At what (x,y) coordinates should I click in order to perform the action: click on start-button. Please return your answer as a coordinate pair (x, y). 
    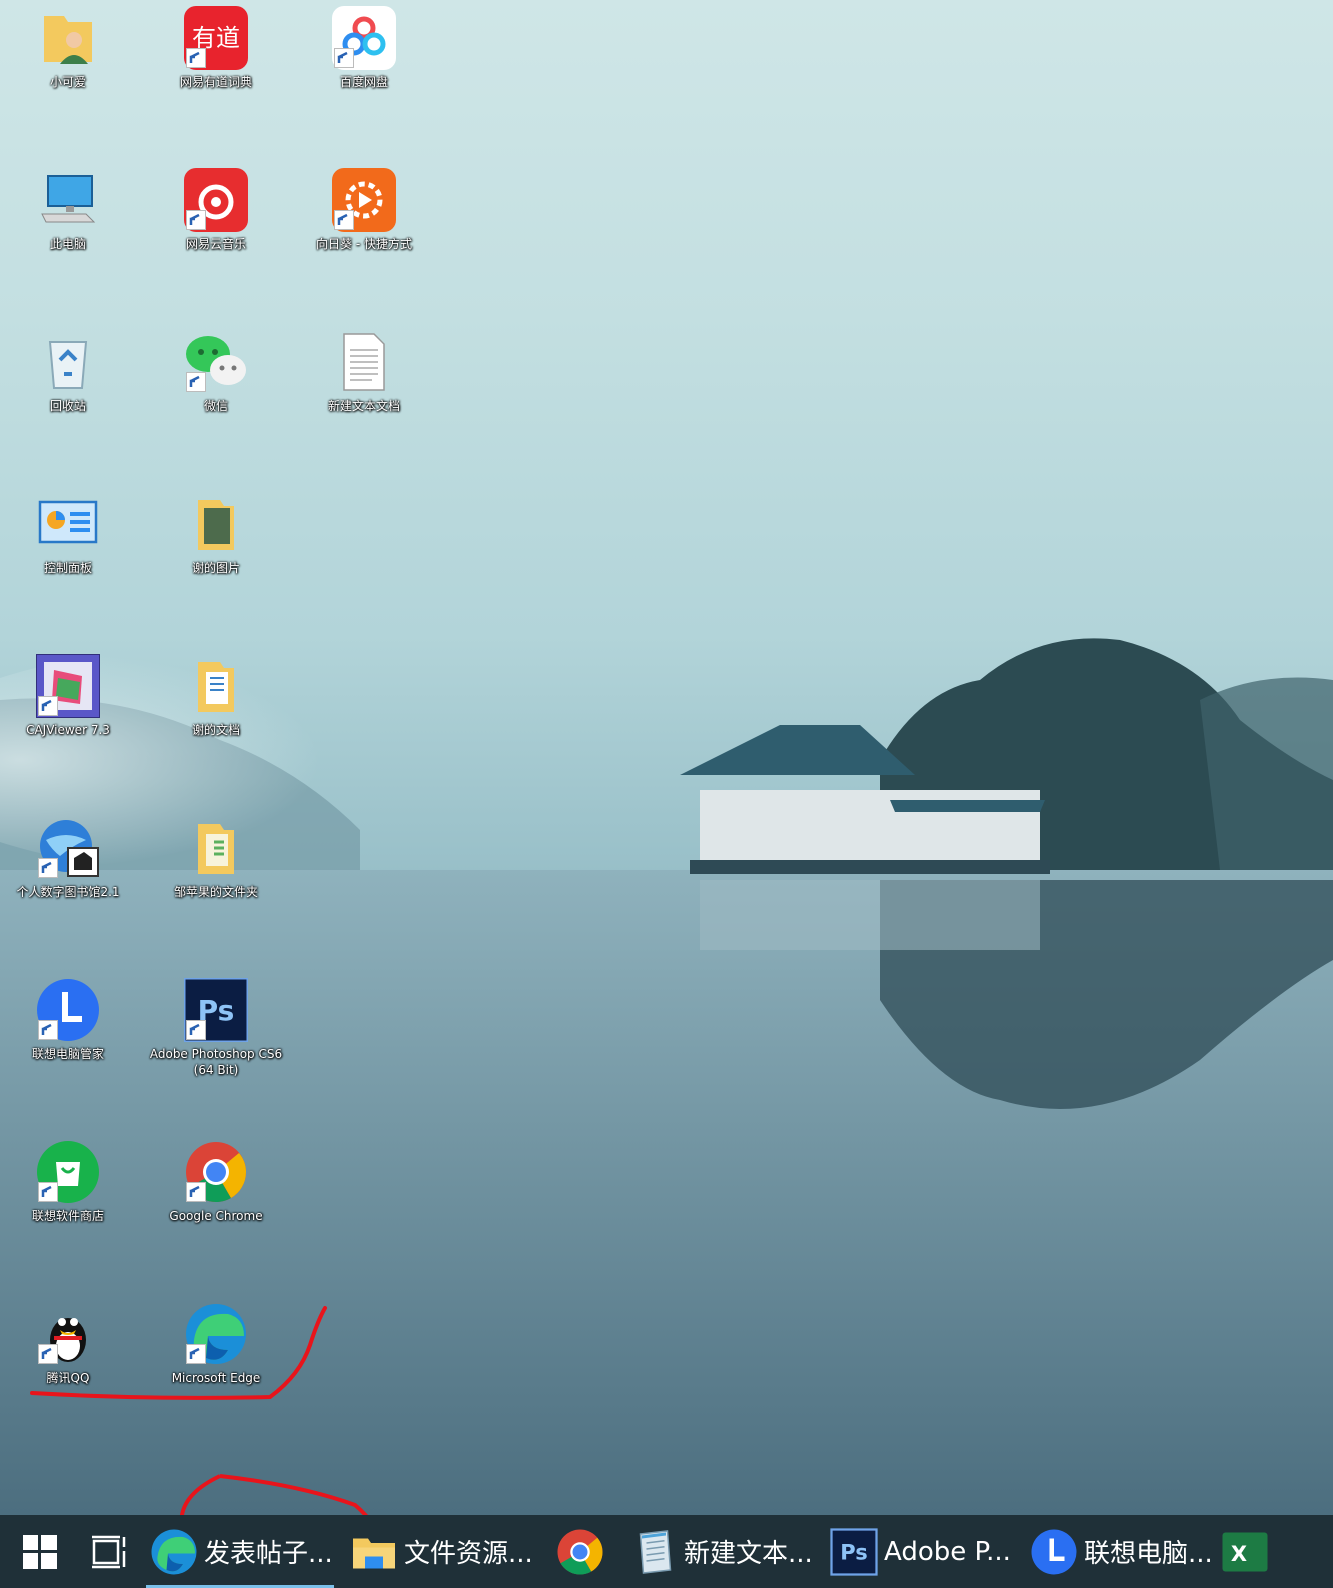
    Looking at the image, I should click on (40, 1551).